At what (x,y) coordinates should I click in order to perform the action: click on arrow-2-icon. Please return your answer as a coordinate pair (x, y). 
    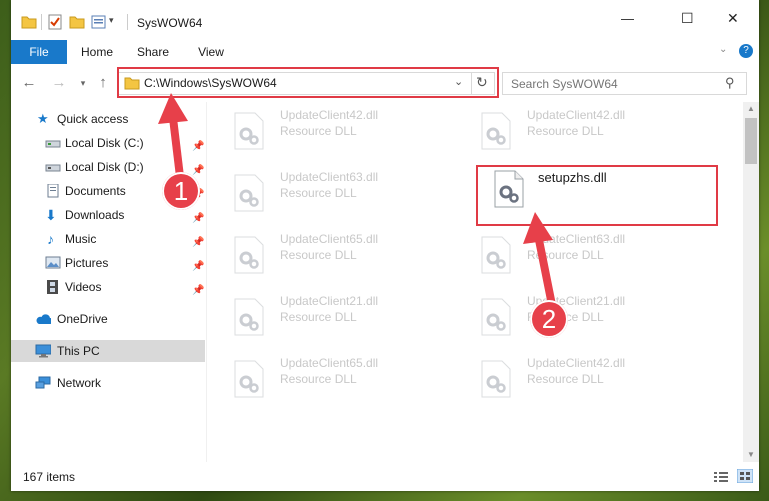
    Looking at the image, I should click on (539, 260).